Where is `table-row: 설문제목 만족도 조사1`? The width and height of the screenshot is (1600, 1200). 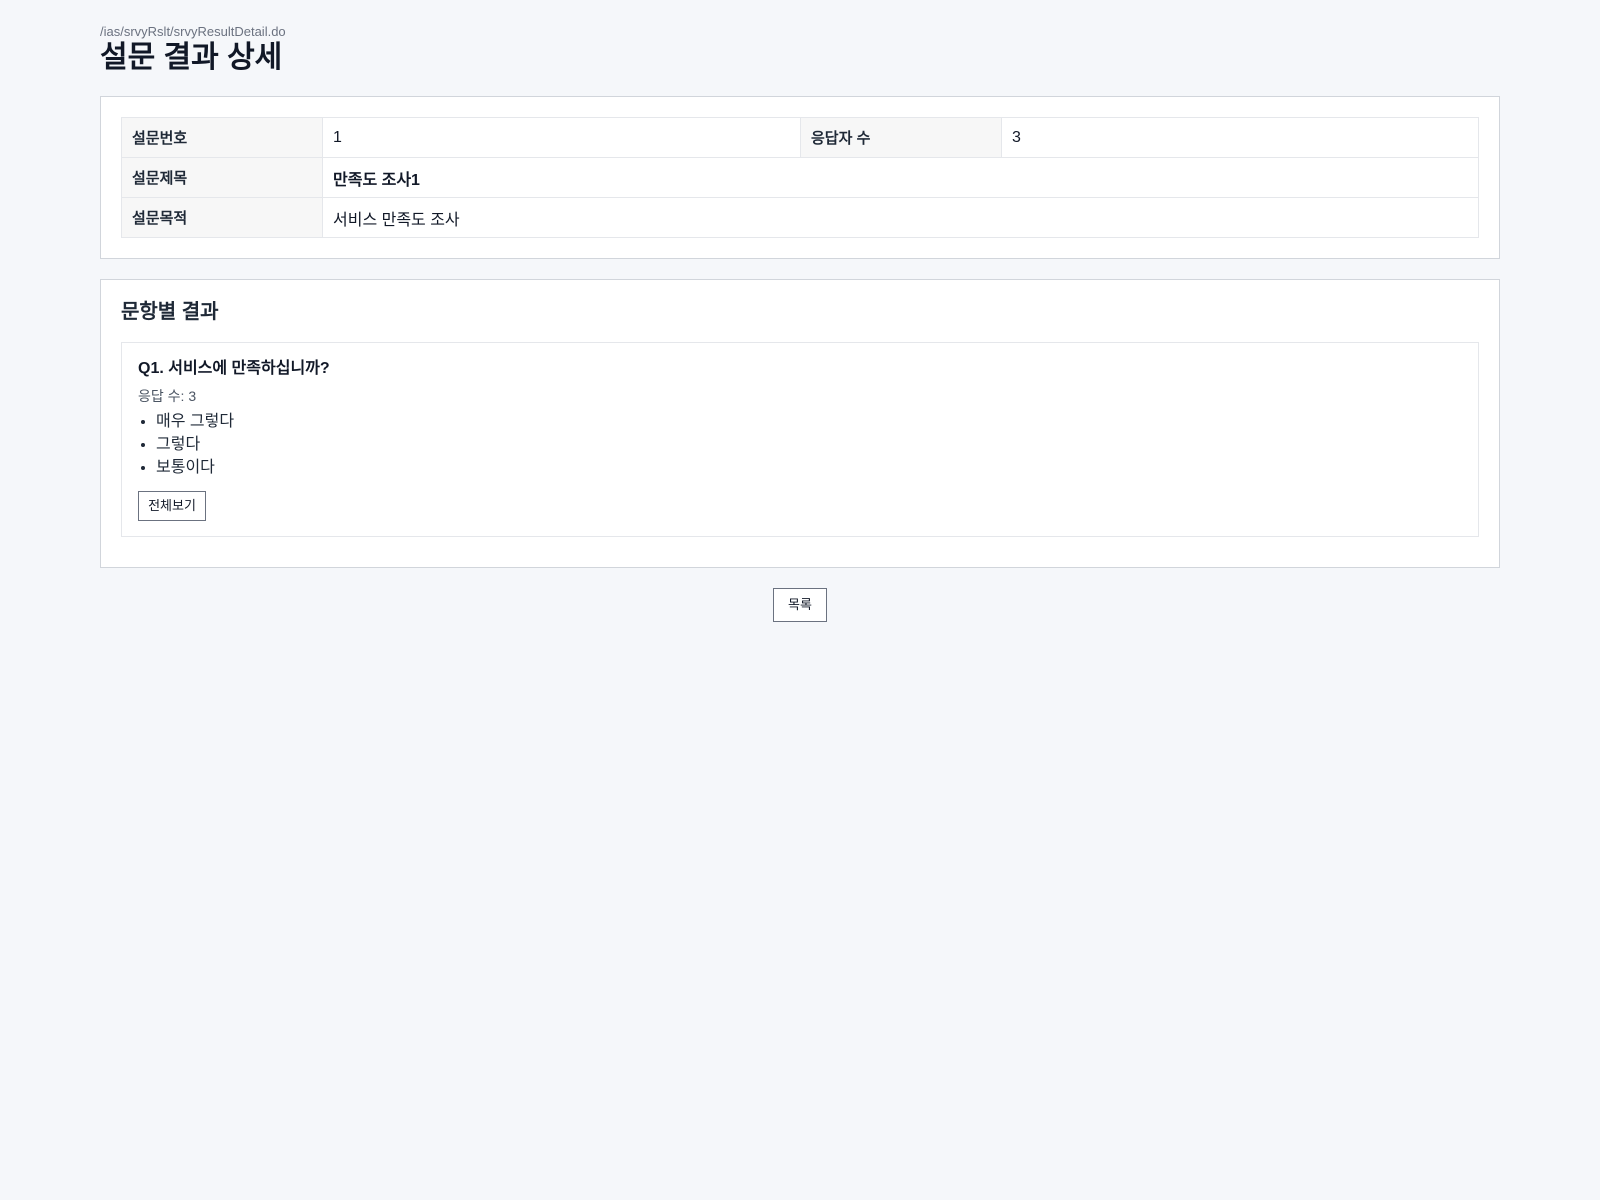 table-row: 설문제목 만족도 조사1 is located at coordinates (800, 177).